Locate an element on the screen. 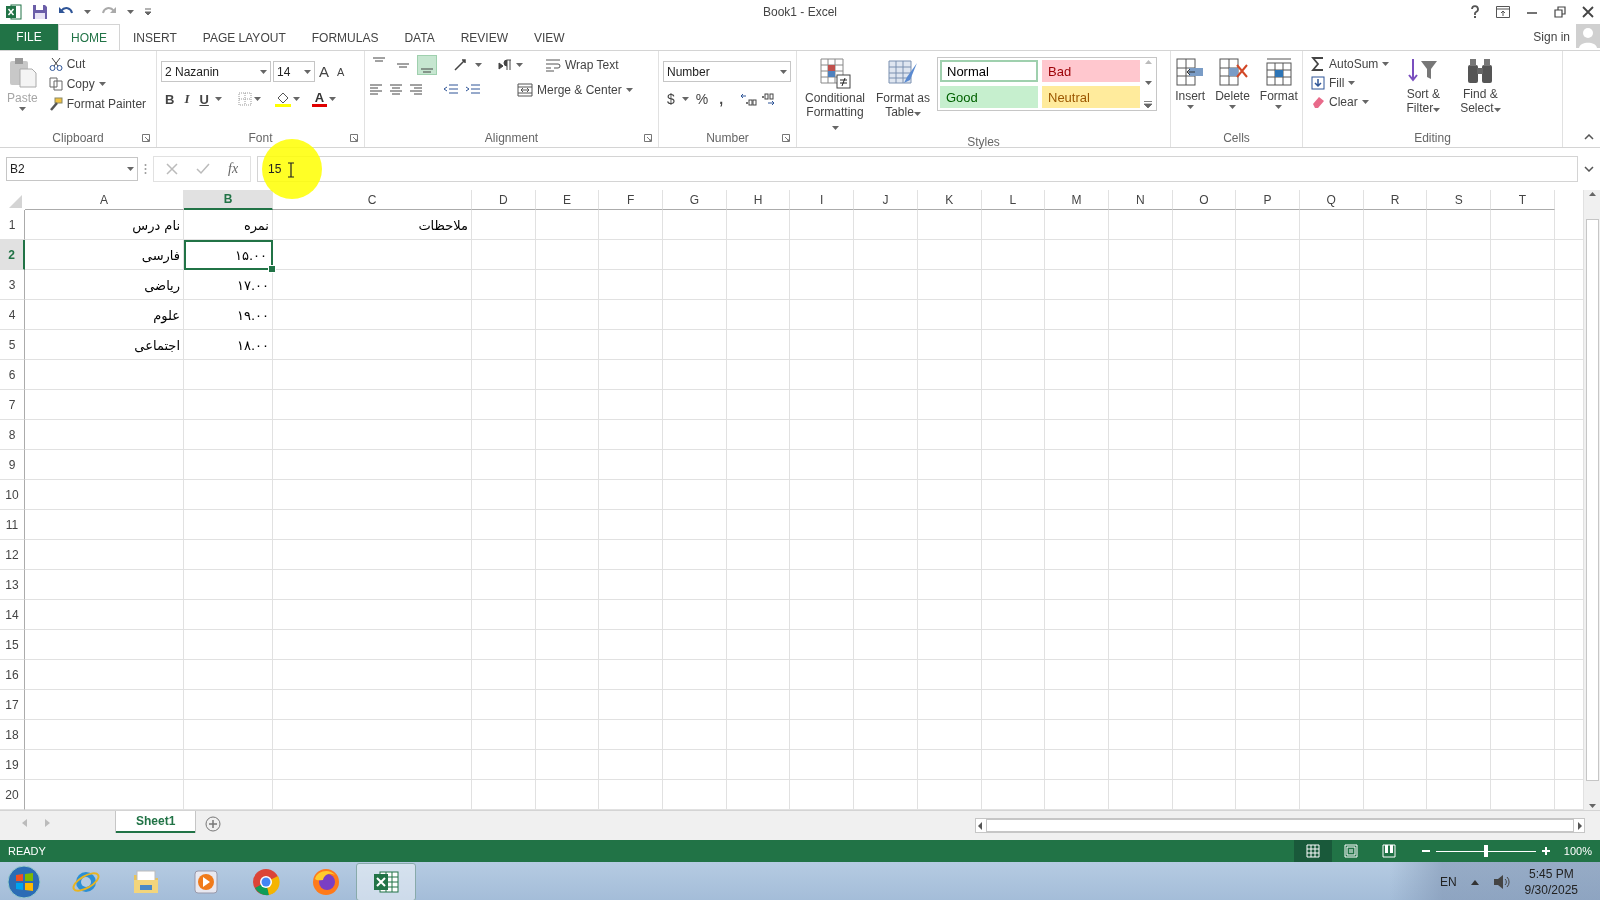  table-cell: ۱۷.۰۰ is located at coordinates (228, 285).